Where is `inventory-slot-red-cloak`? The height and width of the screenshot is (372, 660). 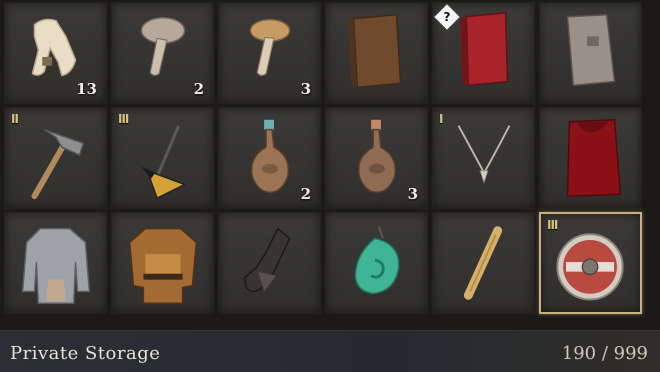
inventory-slot-red-cloak is located at coordinates (590, 158).